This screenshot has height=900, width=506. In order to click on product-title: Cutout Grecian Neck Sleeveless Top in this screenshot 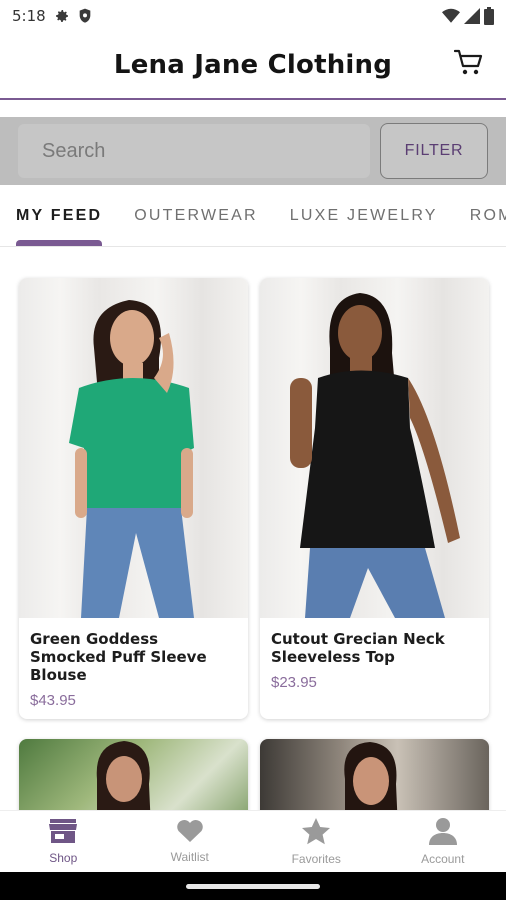, I will do `click(375, 648)`.